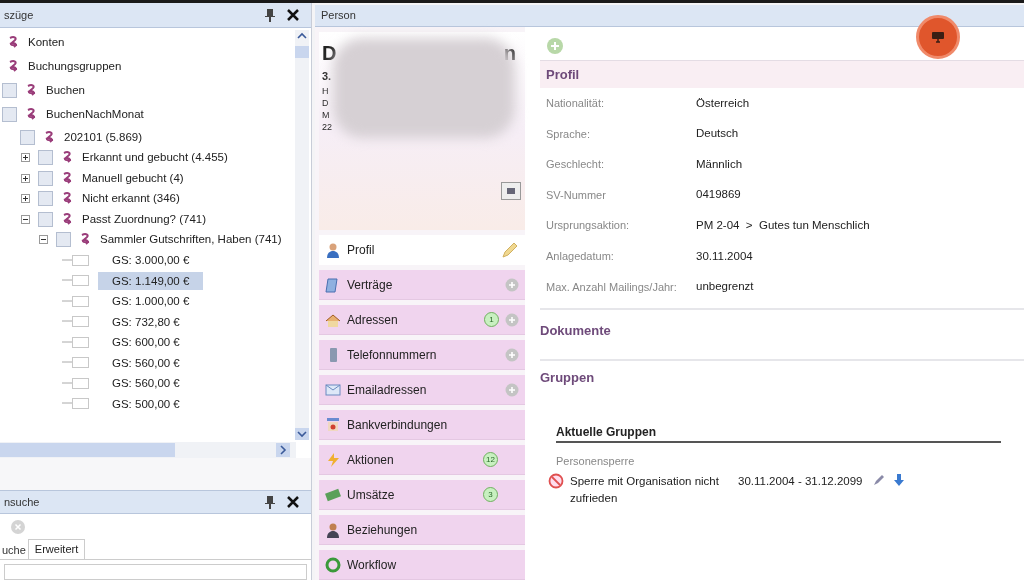  What do you see at coordinates (899, 479) in the screenshot?
I see `arrow-down-icon` at bounding box center [899, 479].